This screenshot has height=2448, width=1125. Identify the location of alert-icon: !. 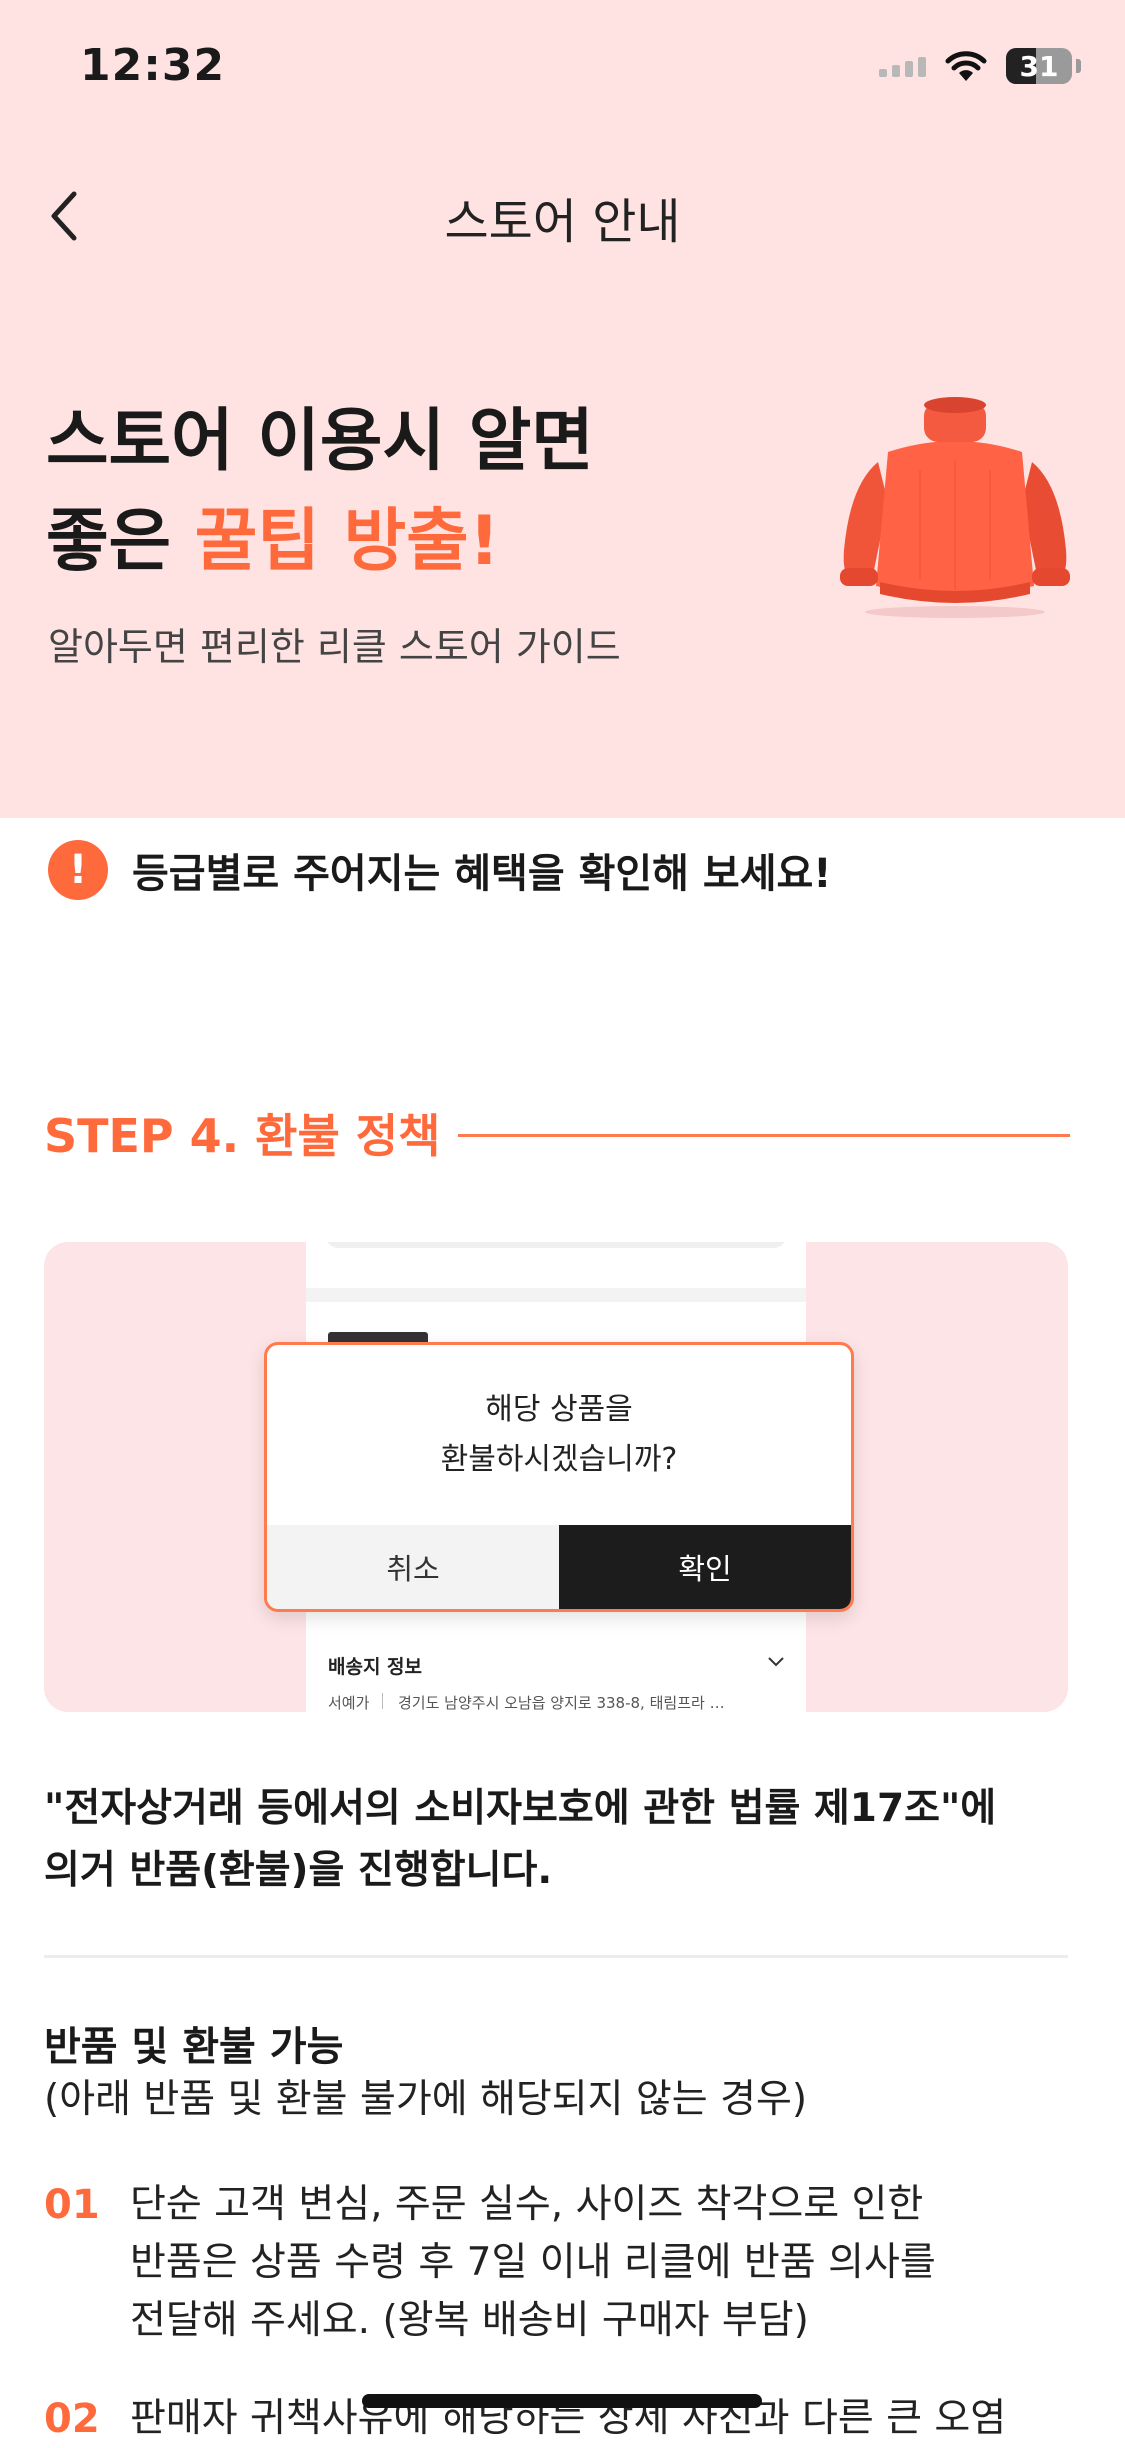
(78, 870).